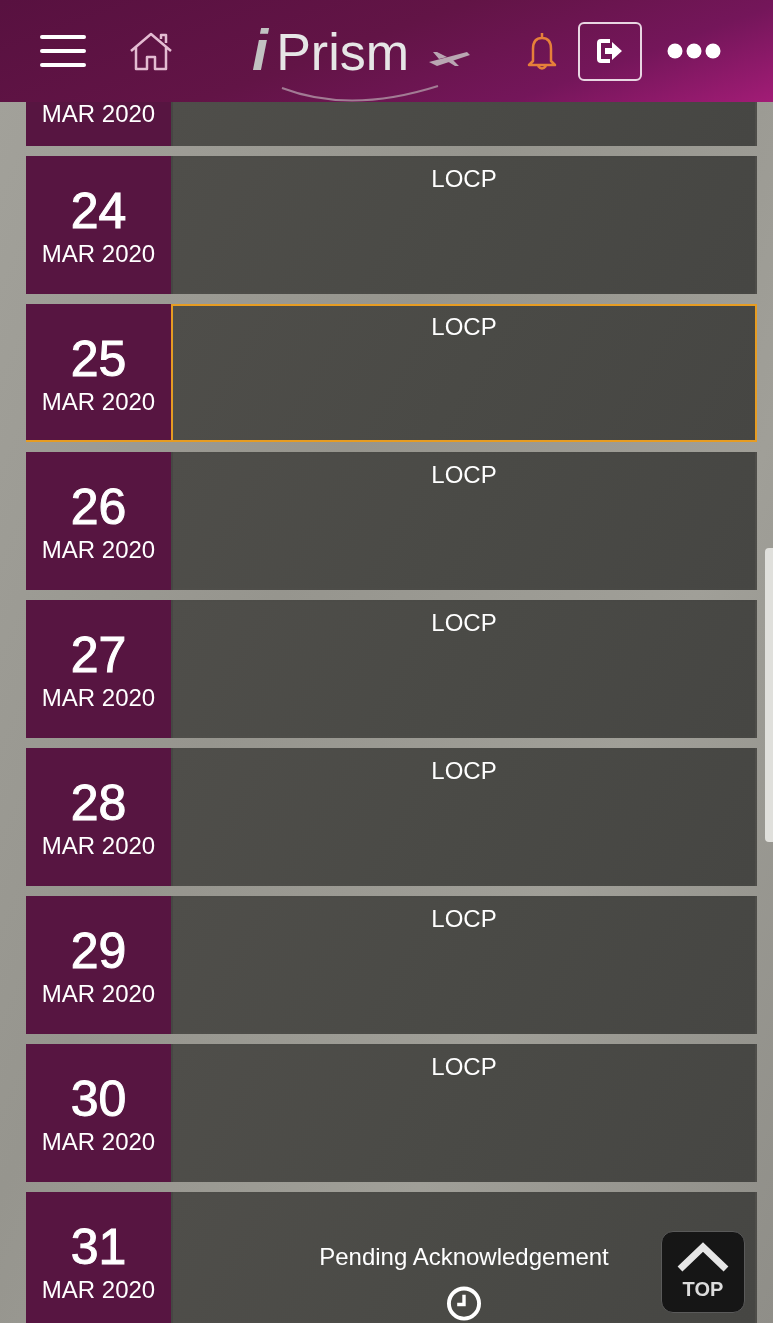 The height and width of the screenshot is (1323, 773). Describe the element at coordinates (703, 1257) in the screenshot. I see `chevron-up-icon` at that location.